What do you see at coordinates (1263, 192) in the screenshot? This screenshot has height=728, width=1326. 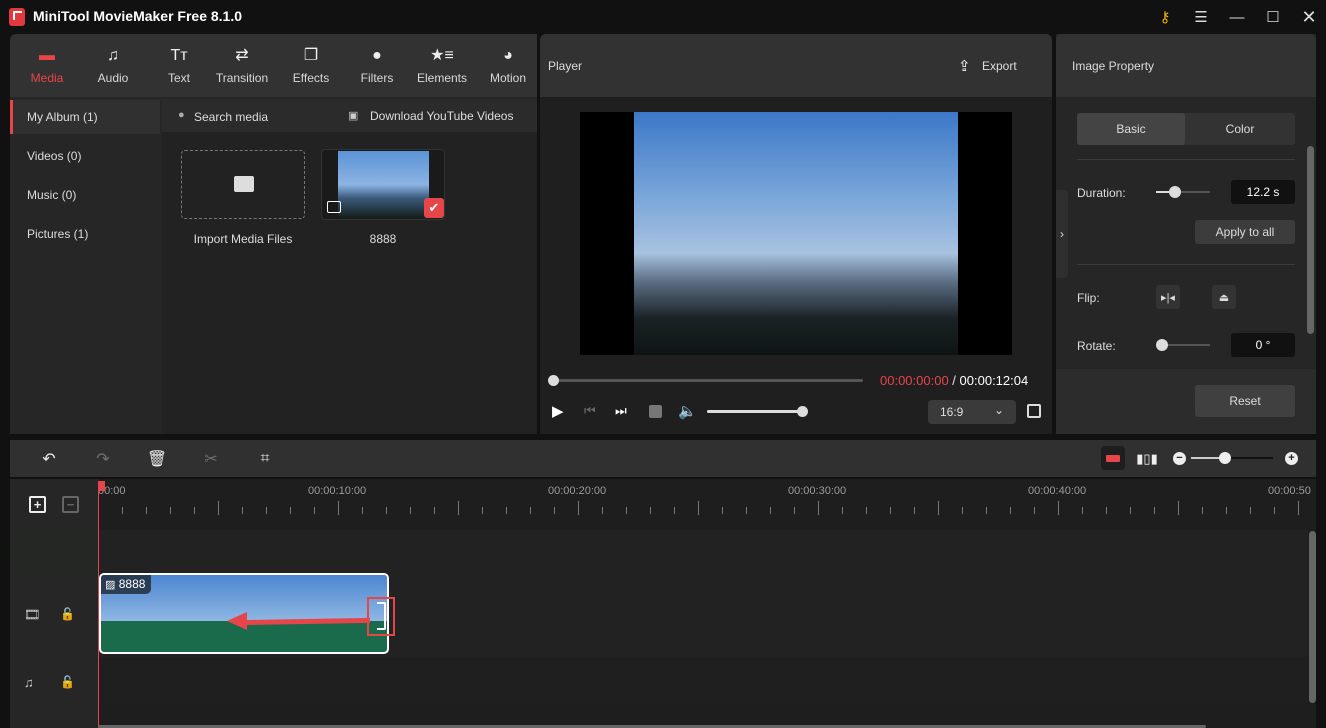 I see `duration-input: 12.2 s` at bounding box center [1263, 192].